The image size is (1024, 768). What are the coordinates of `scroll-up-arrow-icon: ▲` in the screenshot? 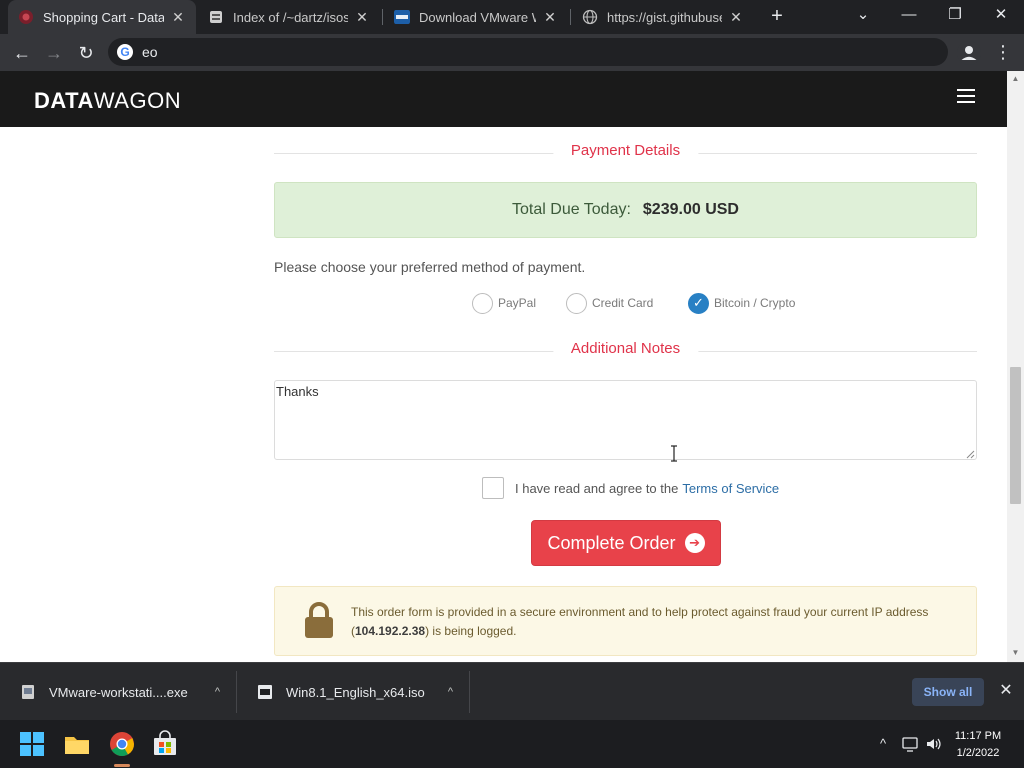 It's located at (1015, 78).